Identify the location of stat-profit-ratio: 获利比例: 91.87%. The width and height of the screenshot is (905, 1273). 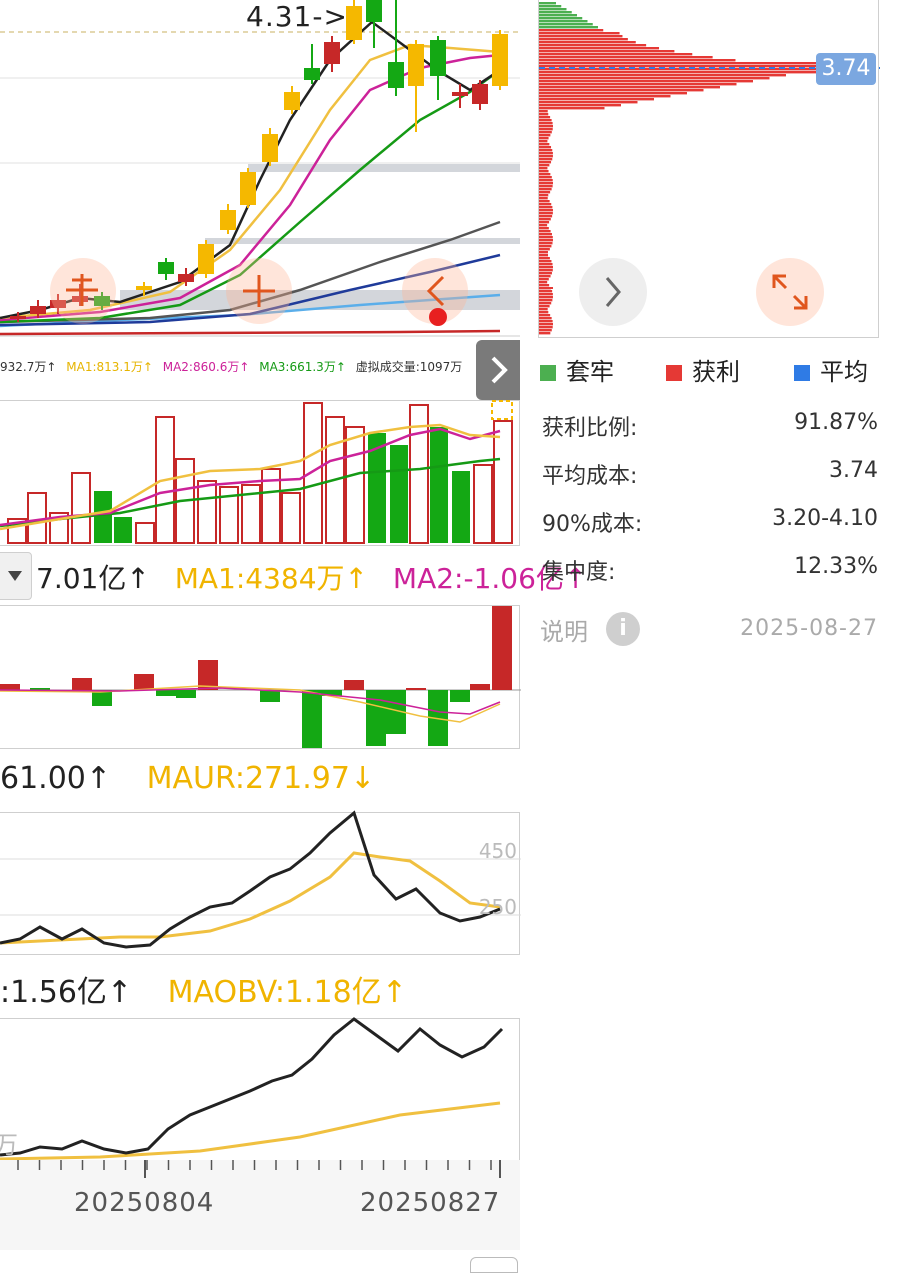
(710, 428).